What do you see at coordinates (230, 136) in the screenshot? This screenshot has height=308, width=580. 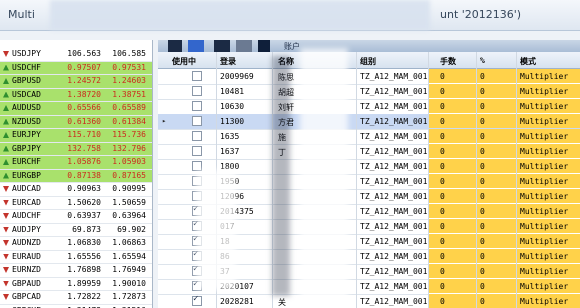 I see `login-cell: 1635` at bounding box center [230, 136].